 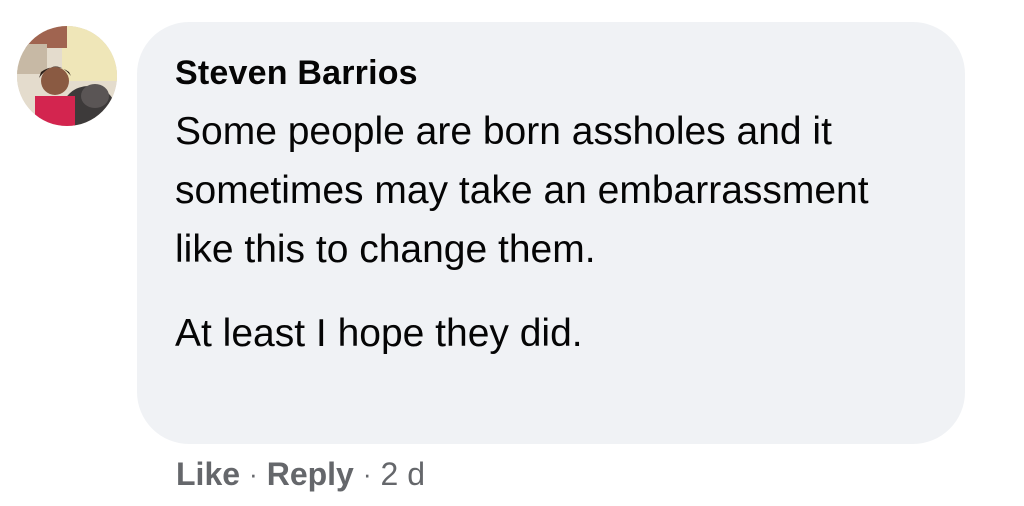 I want to click on comment-actions: Like · Reply · 2 d, so click(x=300, y=474).